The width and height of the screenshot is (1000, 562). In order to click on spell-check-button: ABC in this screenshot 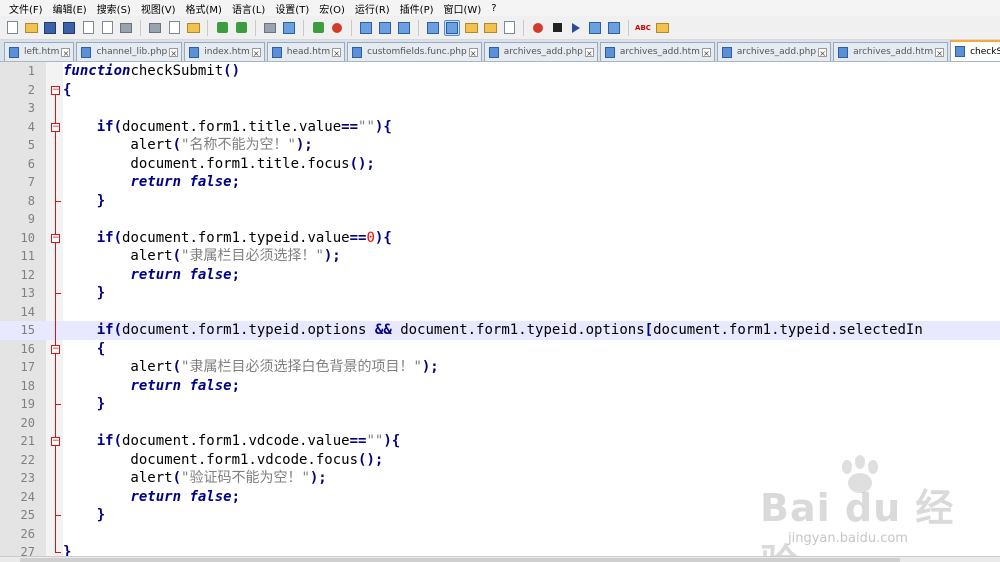, I will do `click(643, 28)`.